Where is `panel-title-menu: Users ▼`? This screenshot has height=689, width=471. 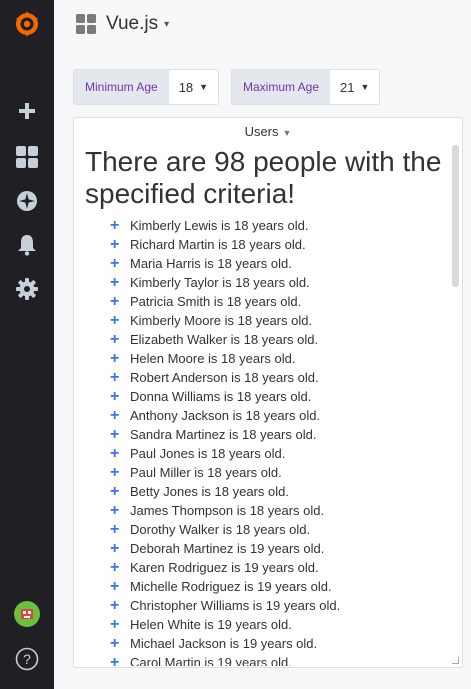
panel-title-menu: Users ▼ is located at coordinates (268, 131).